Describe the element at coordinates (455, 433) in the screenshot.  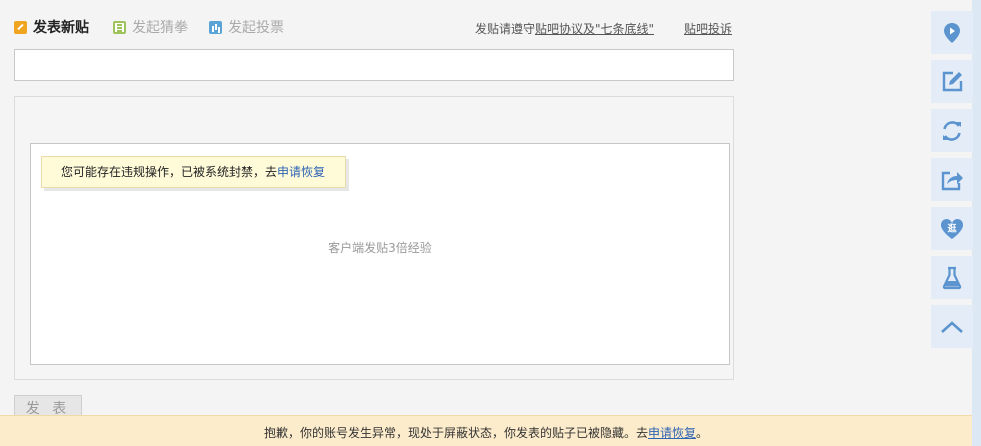
I see `notice-text: 抱歉，你的账号发生异常，现处于屏蔽状态，你发表的贴子已被隐藏。去` at that location.